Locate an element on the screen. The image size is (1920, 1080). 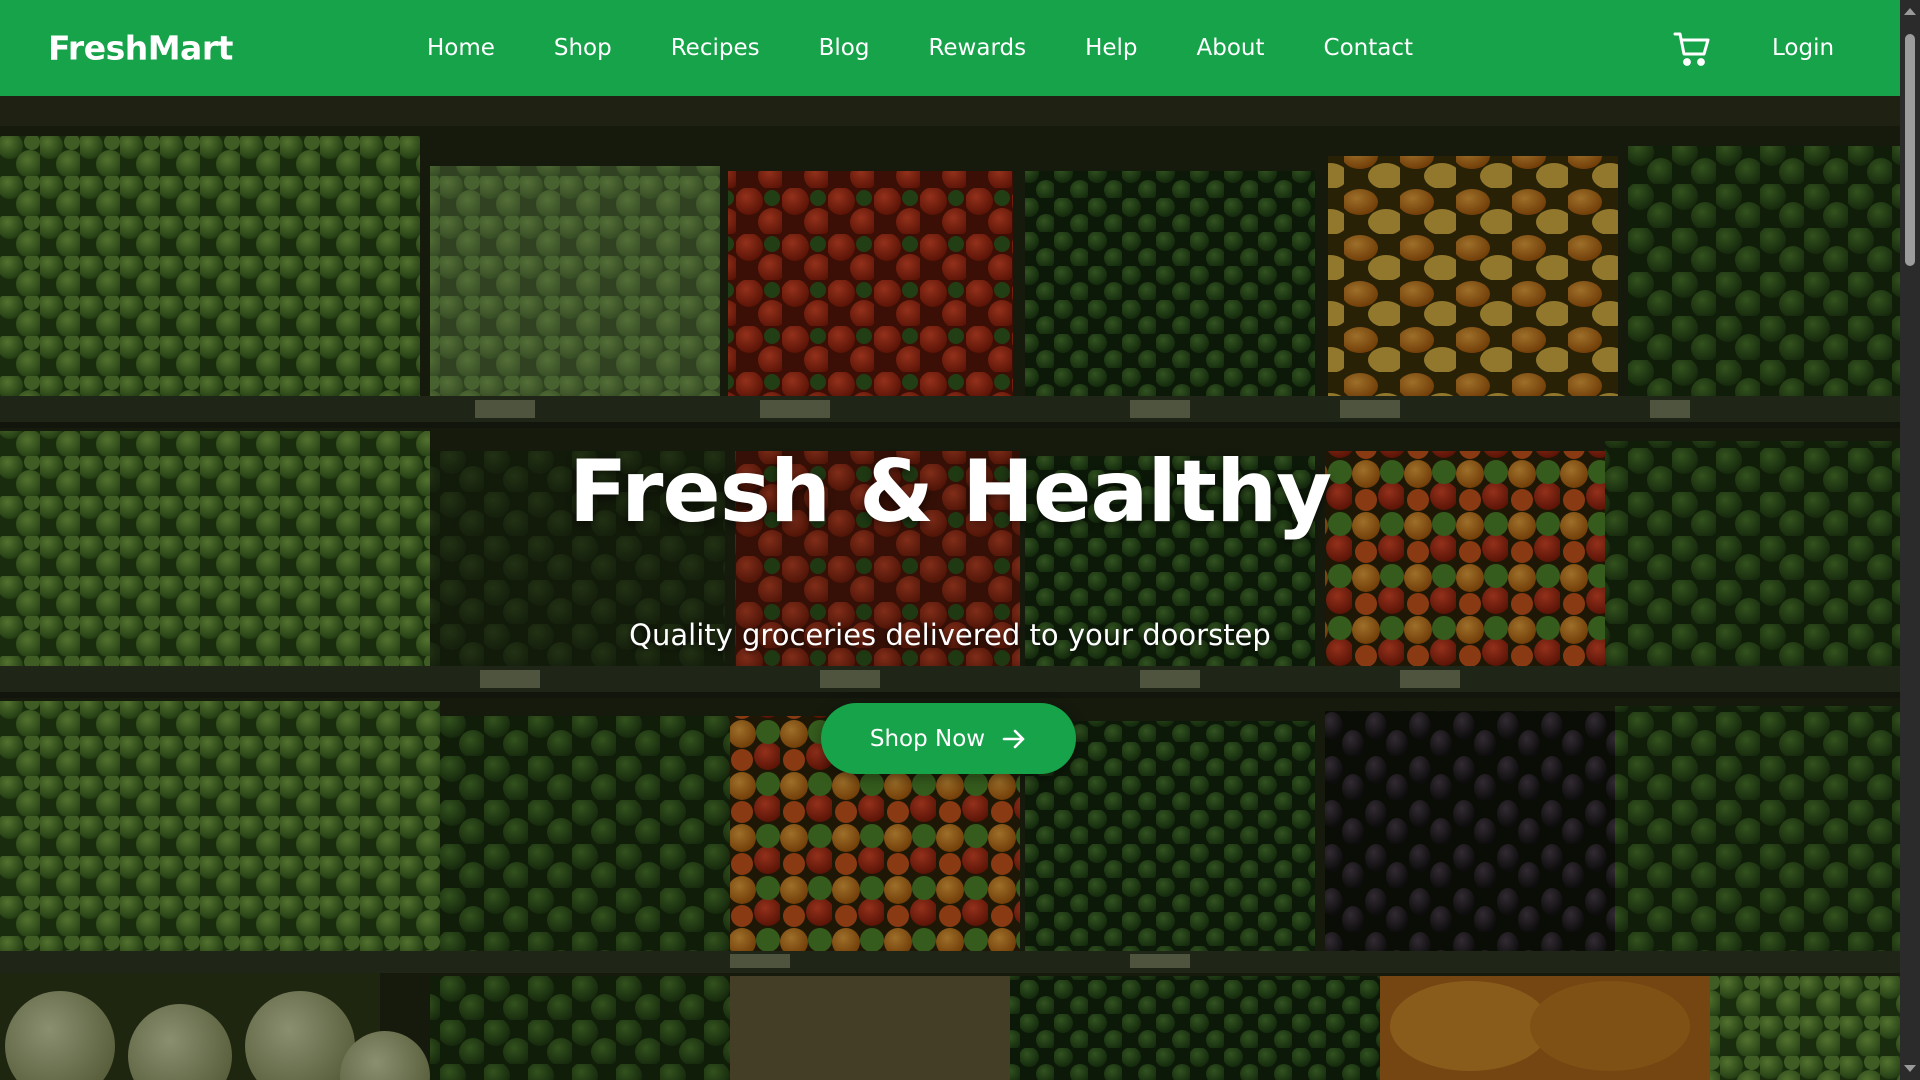
shop-now-label: Shop Now is located at coordinates (927, 738).